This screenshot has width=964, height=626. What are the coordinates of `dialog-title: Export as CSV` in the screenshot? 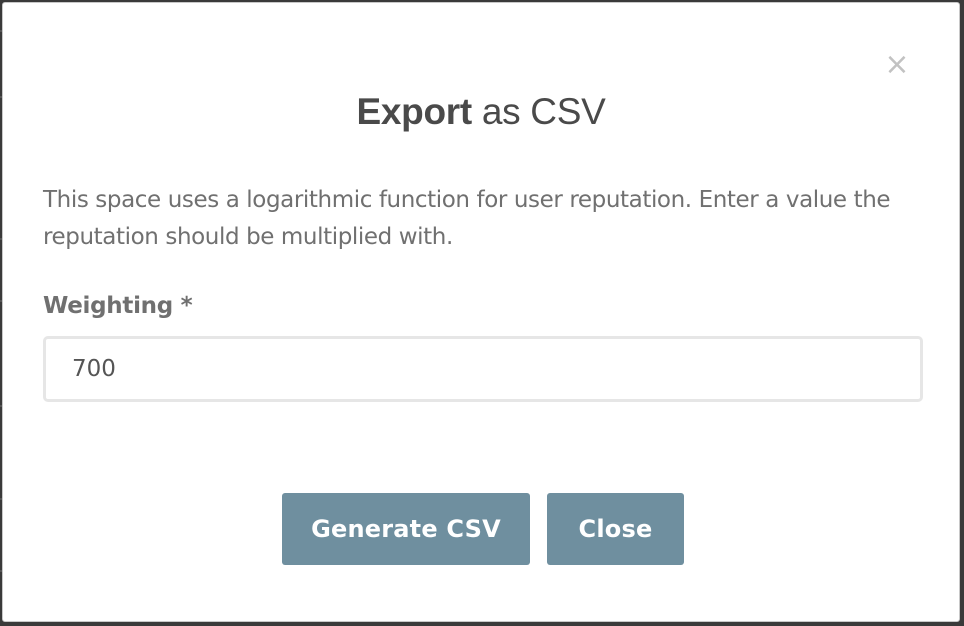 It's located at (481, 112).